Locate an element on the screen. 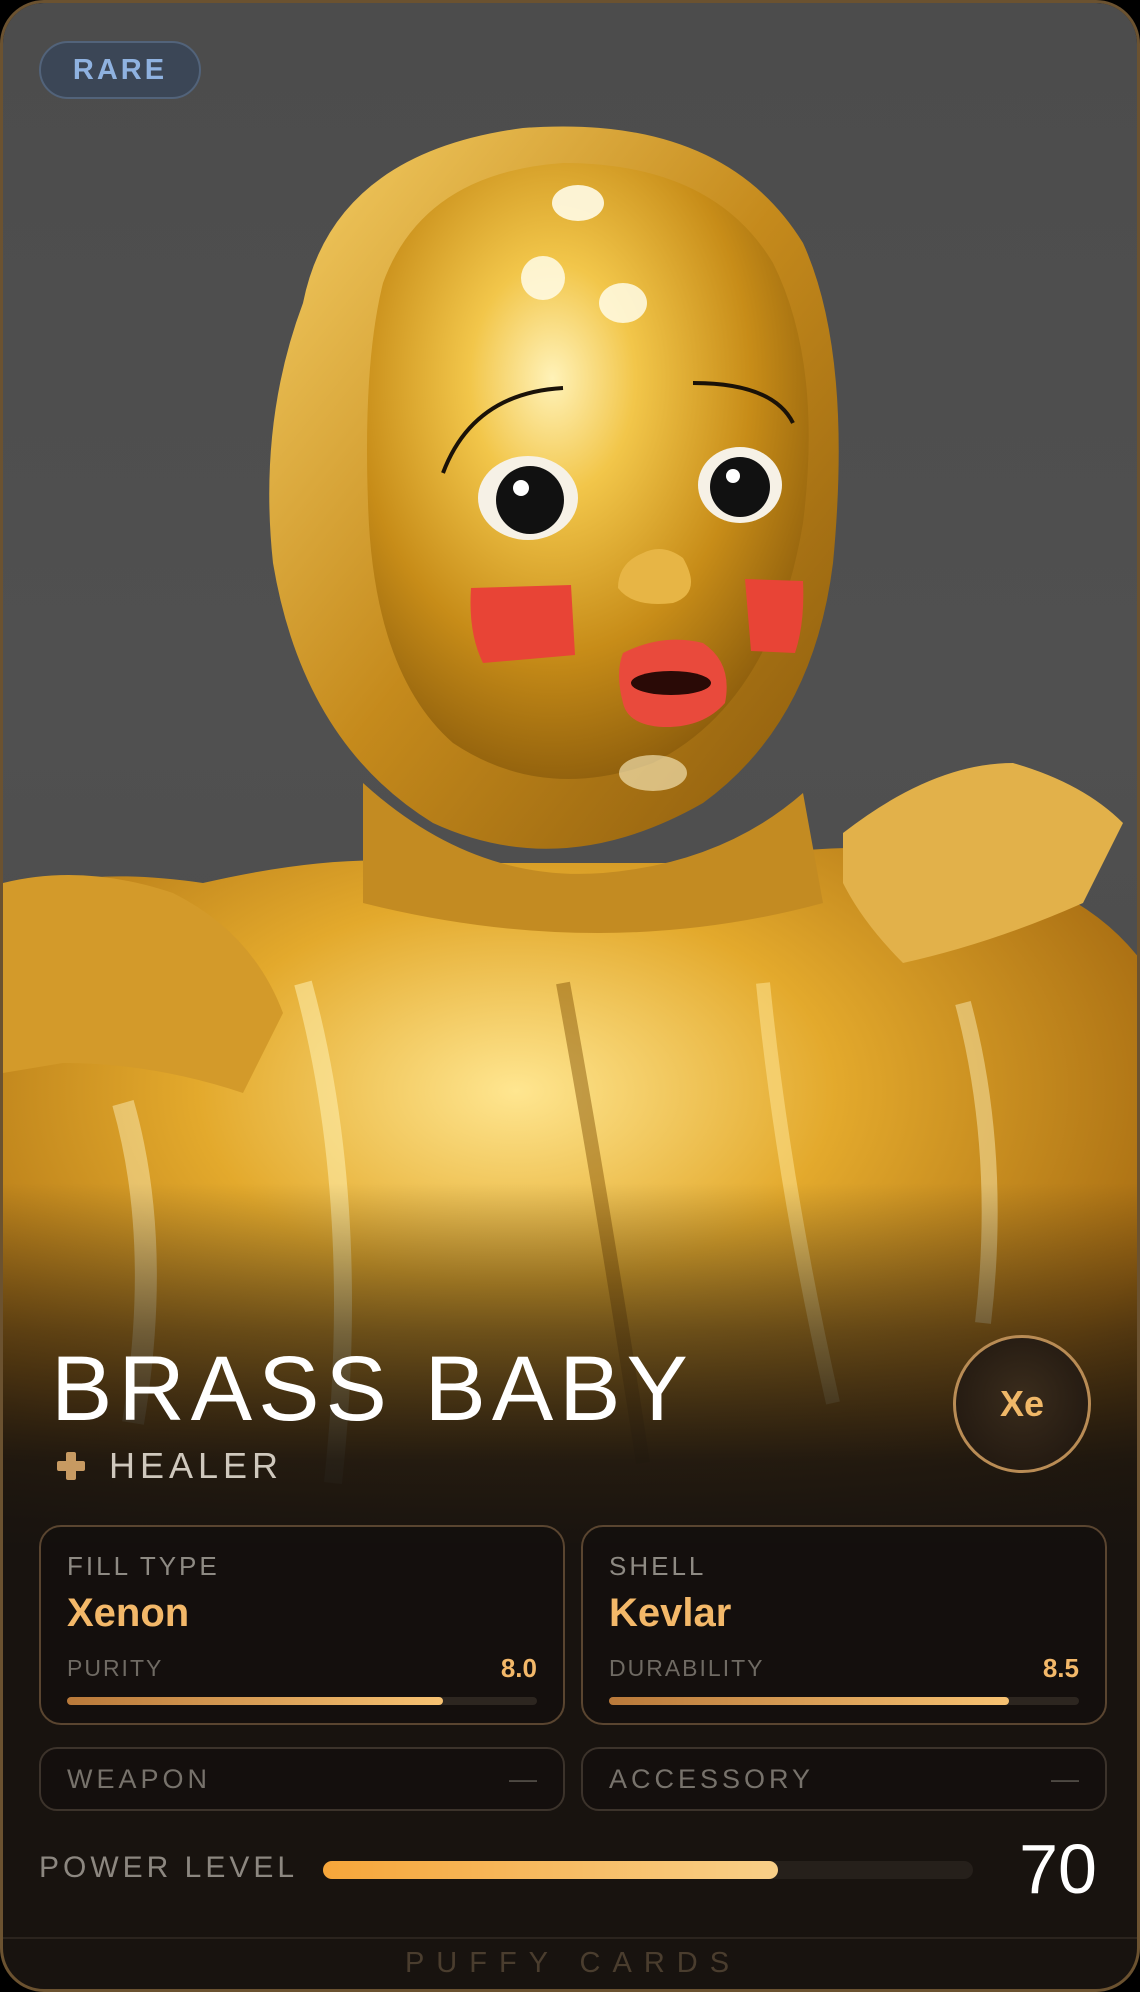 This screenshot has height=1992, width=1140. role-row: HEALER is located at coordinates (170, 1466).